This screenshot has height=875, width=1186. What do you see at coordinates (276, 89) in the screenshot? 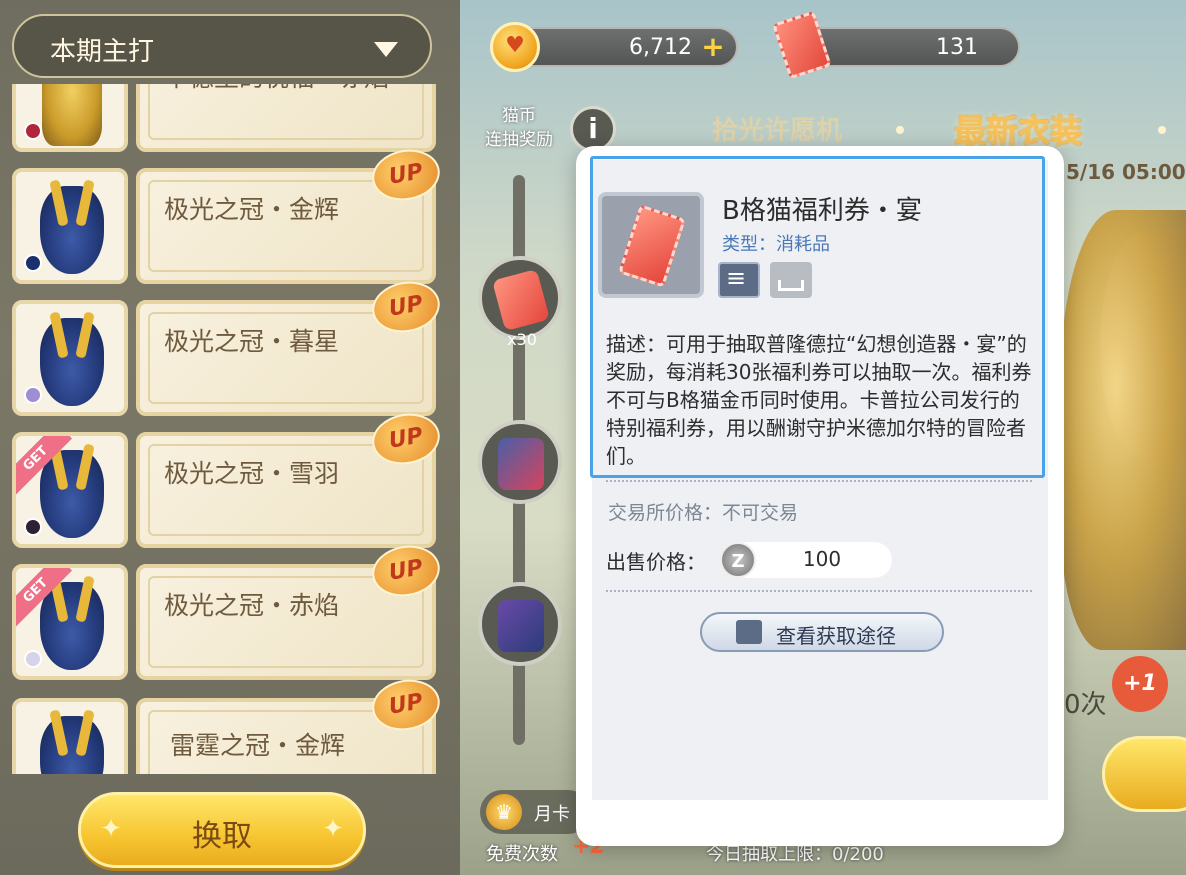
I see `costume-name: 辛德里的祝福・赤焰` at bounding box center [276, 89].